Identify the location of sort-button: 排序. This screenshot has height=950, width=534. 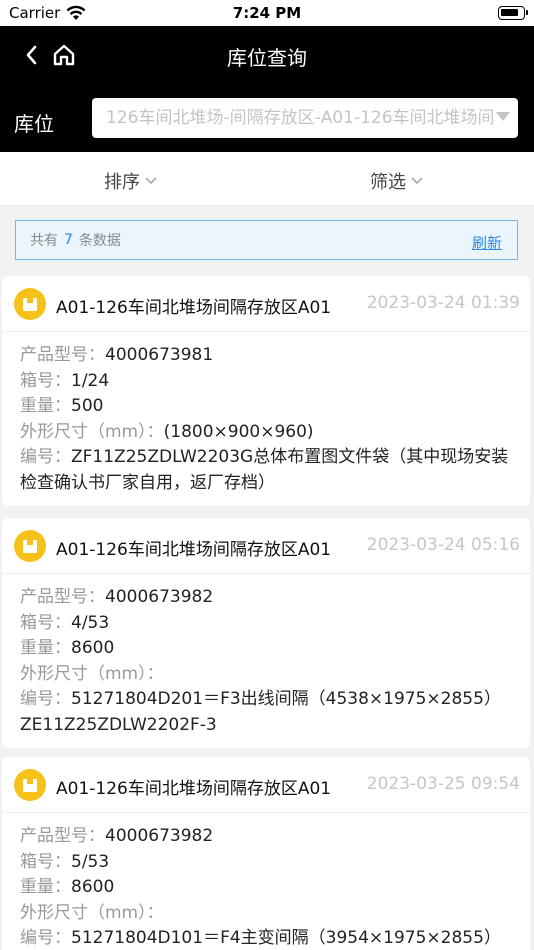
(131, 181).